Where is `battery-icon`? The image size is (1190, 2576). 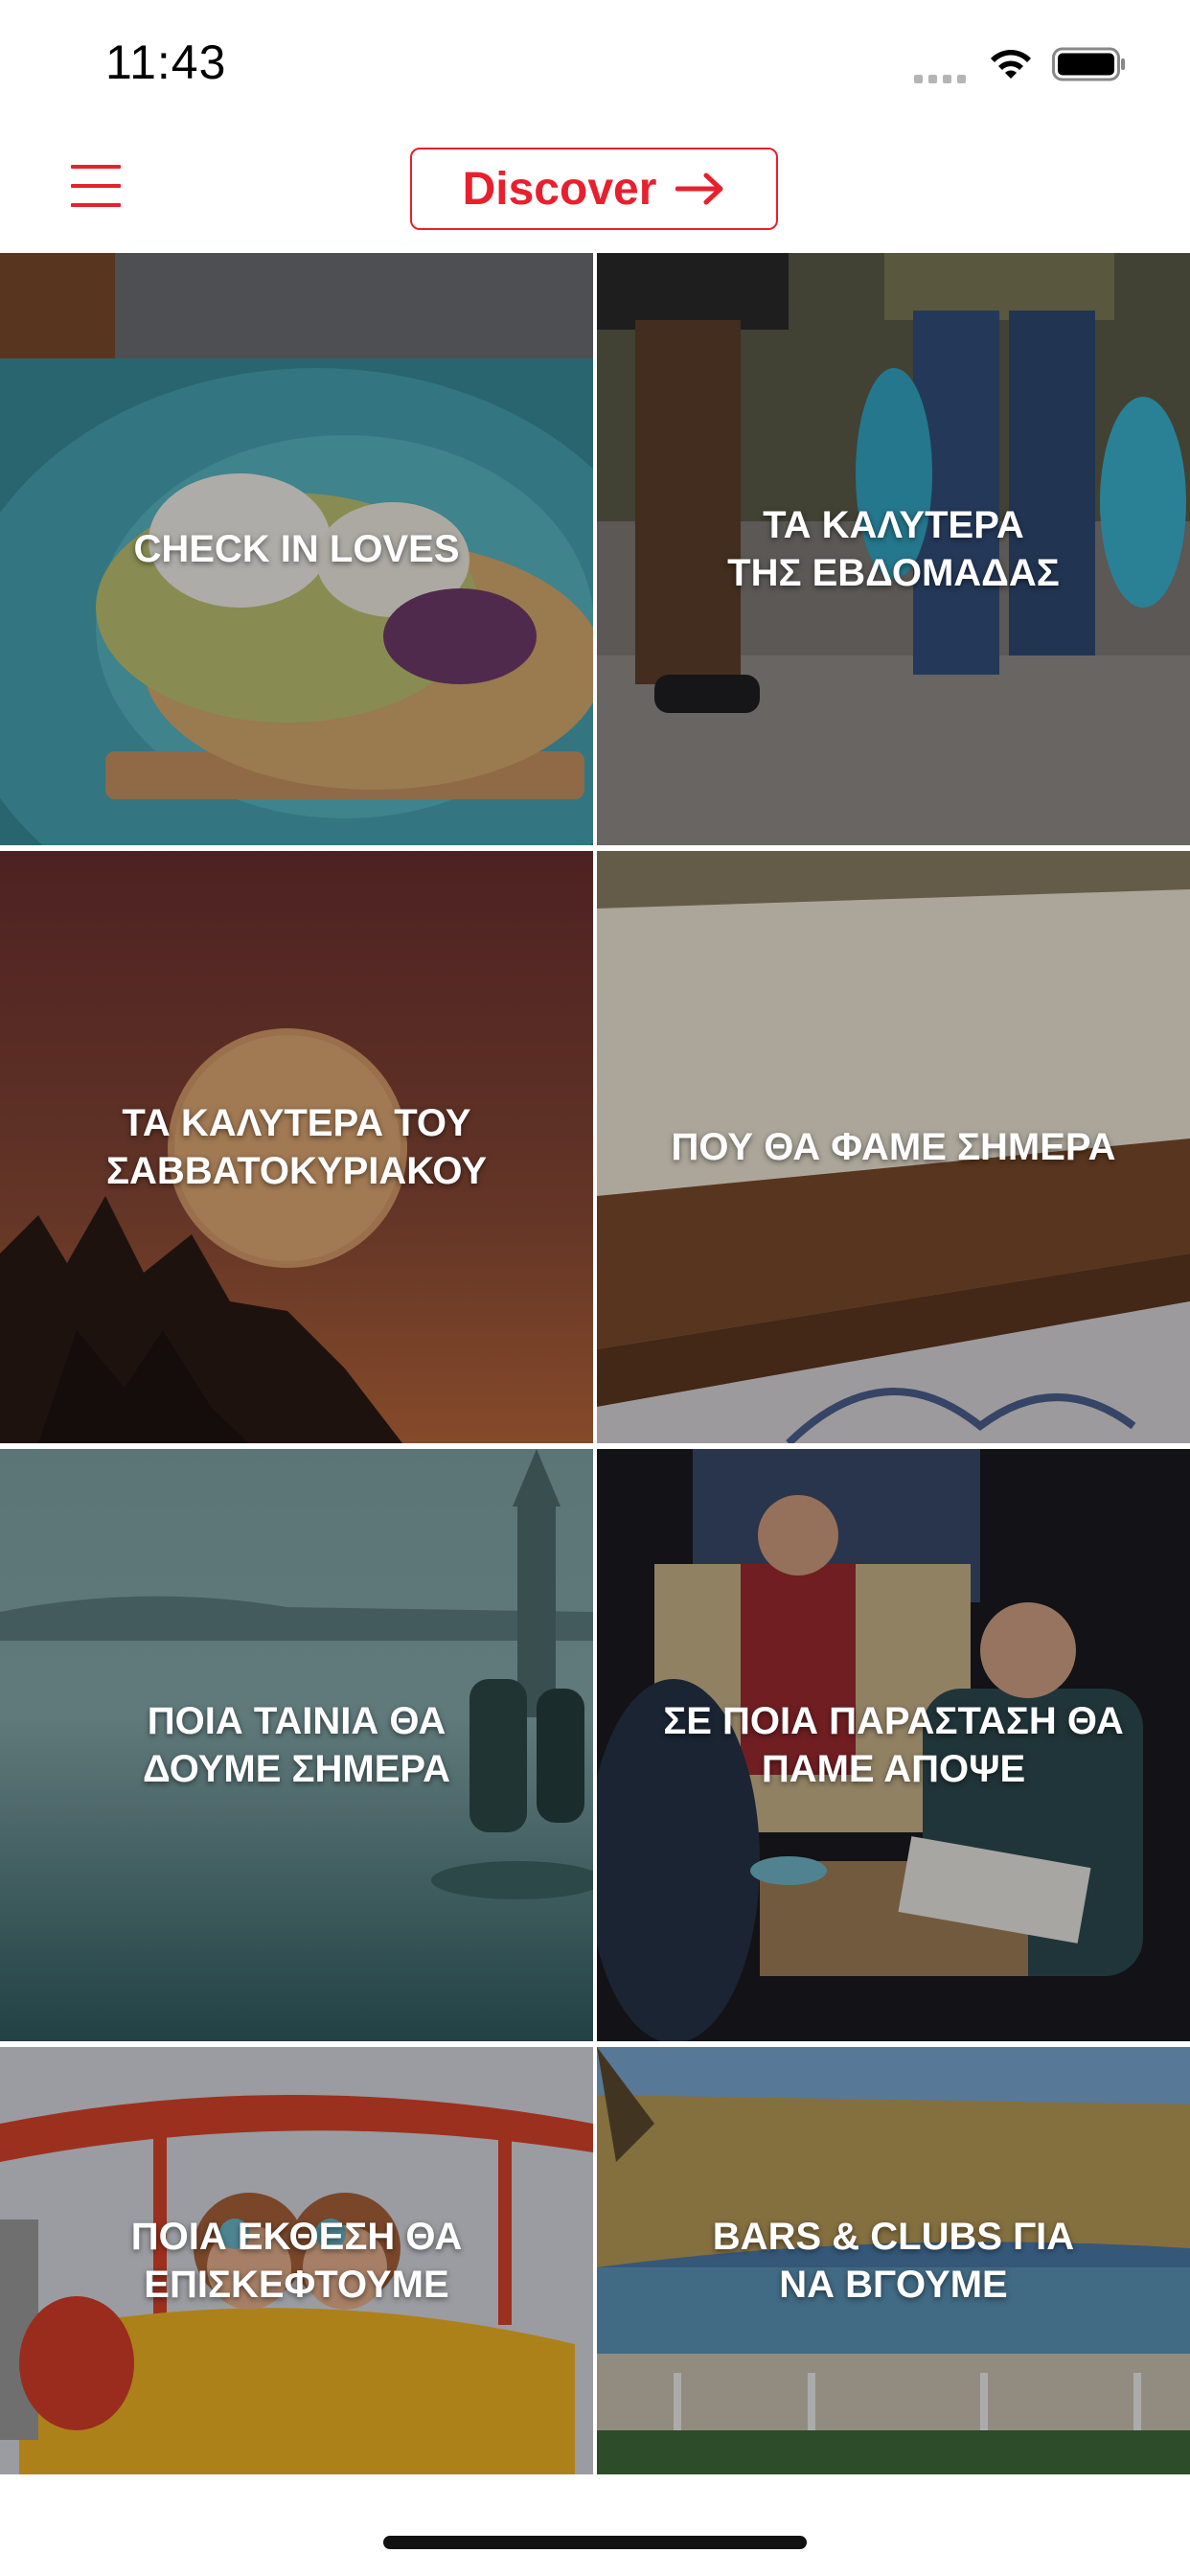 battery-icon is located at coordinates (1089, 64).